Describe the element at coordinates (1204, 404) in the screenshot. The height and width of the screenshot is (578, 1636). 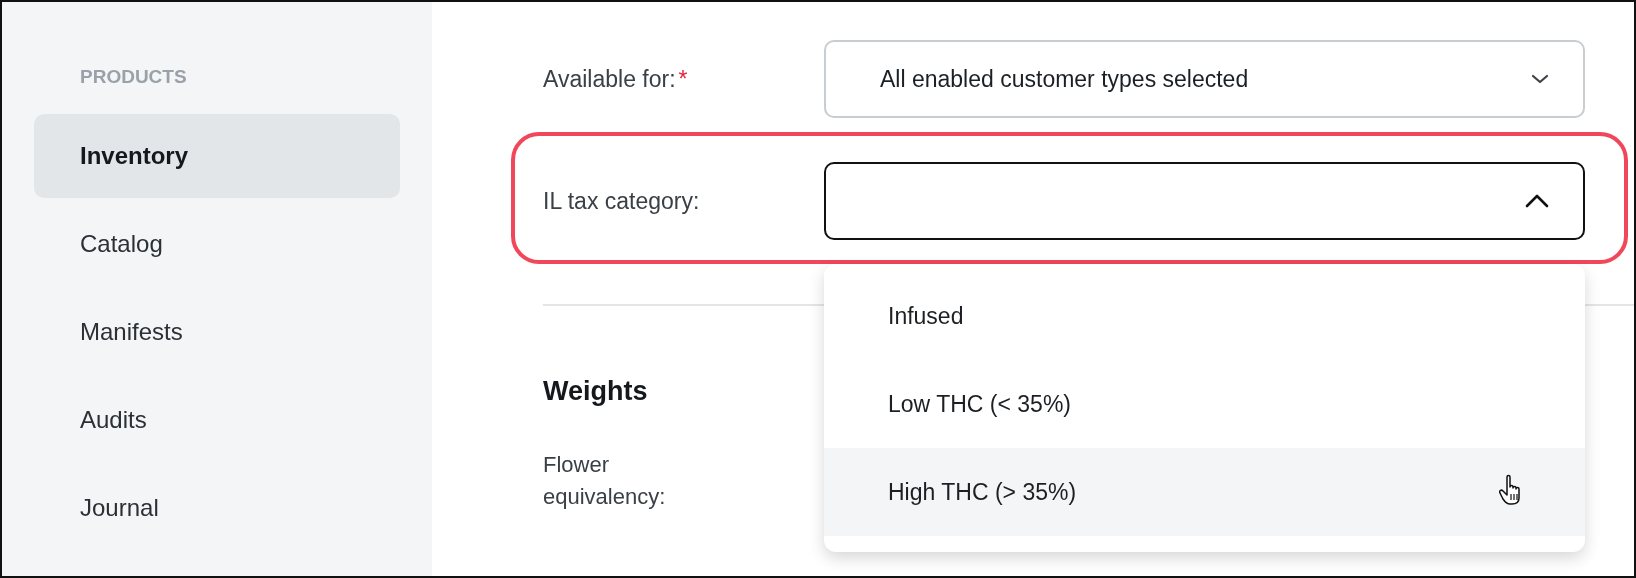
I see `dropdown-option: Low THC (< 35%)` at that location.